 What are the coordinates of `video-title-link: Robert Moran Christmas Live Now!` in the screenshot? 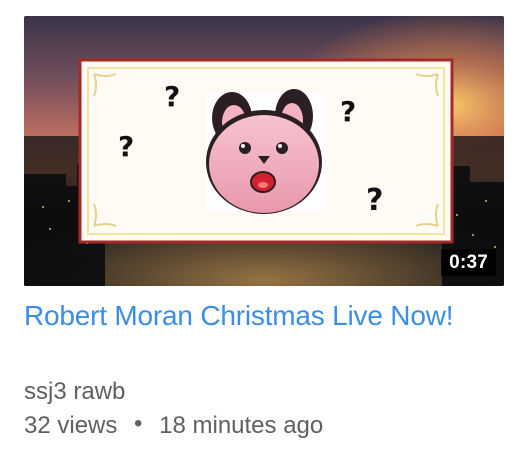 It's located at (244, 316).